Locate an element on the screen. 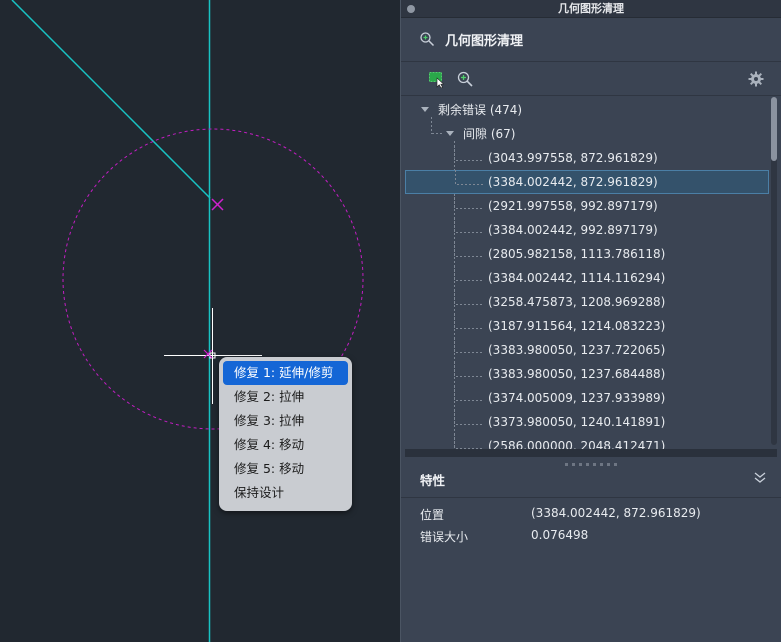 This screenshot has height=642, width=781. tree-item-row: (3384.002442, 1114.116294) is located at coordinates (591, 278).